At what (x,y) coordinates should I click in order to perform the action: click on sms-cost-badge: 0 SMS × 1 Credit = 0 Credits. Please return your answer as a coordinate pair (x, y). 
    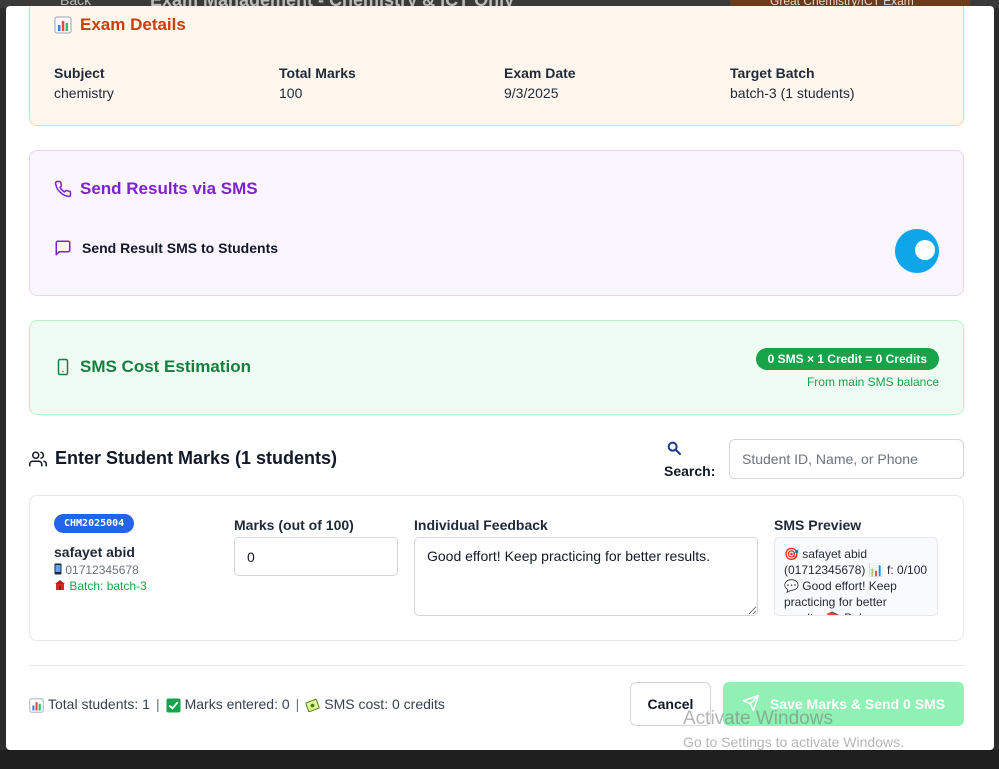
    Looking at the image, I should click on (847, 359).